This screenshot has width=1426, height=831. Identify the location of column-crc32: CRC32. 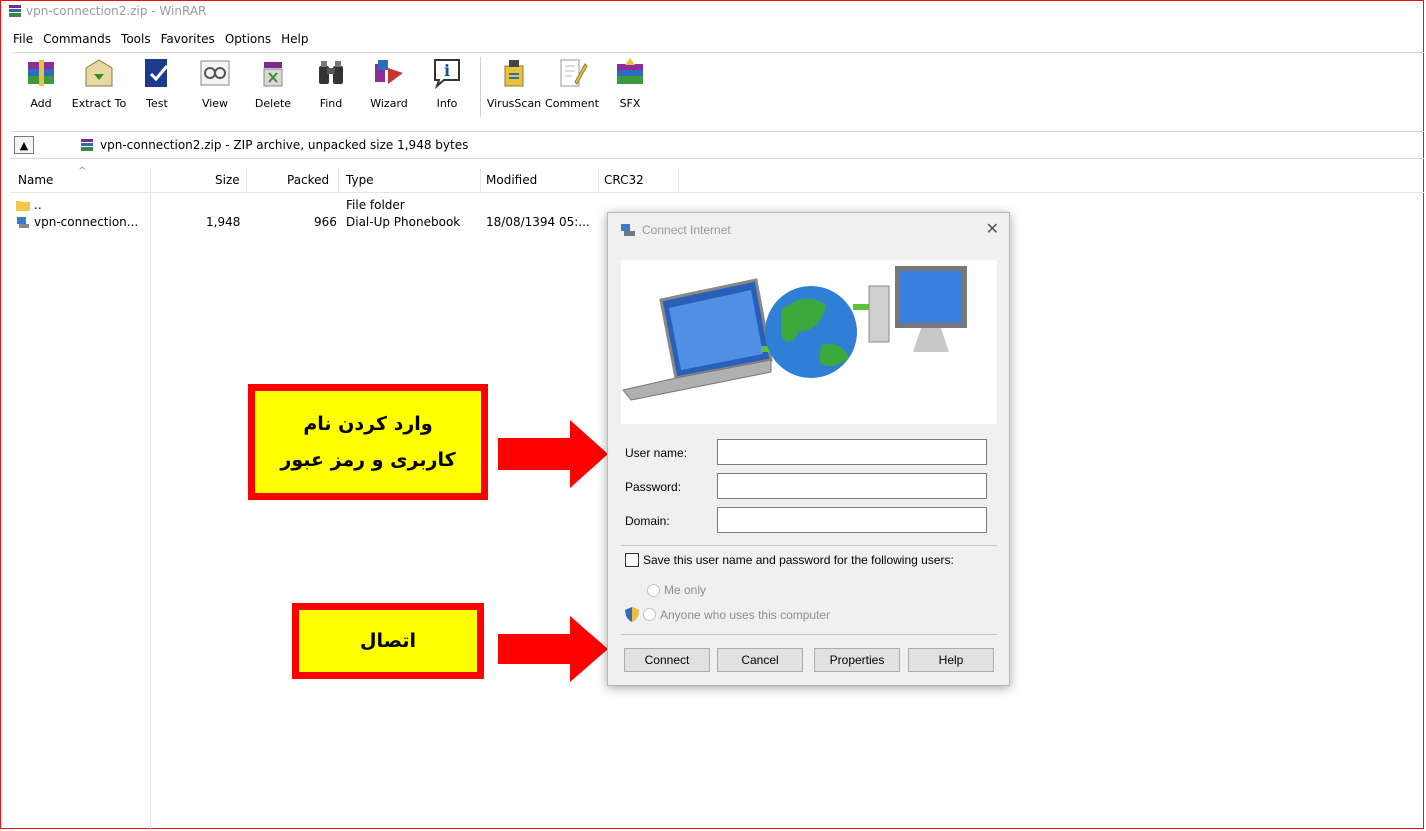
(624, 180).